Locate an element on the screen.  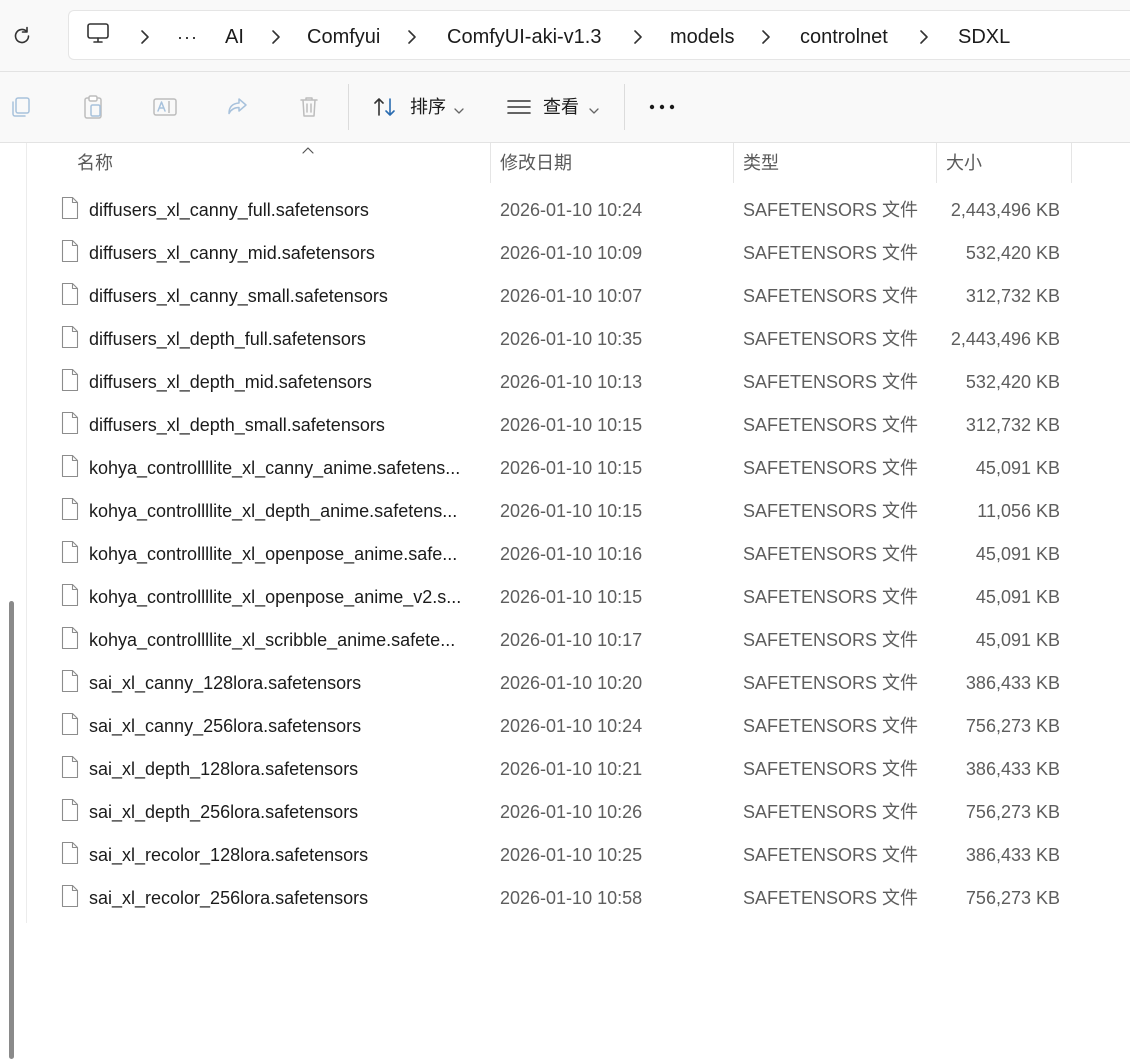
paste-icon is located at coordinates (93, 107).